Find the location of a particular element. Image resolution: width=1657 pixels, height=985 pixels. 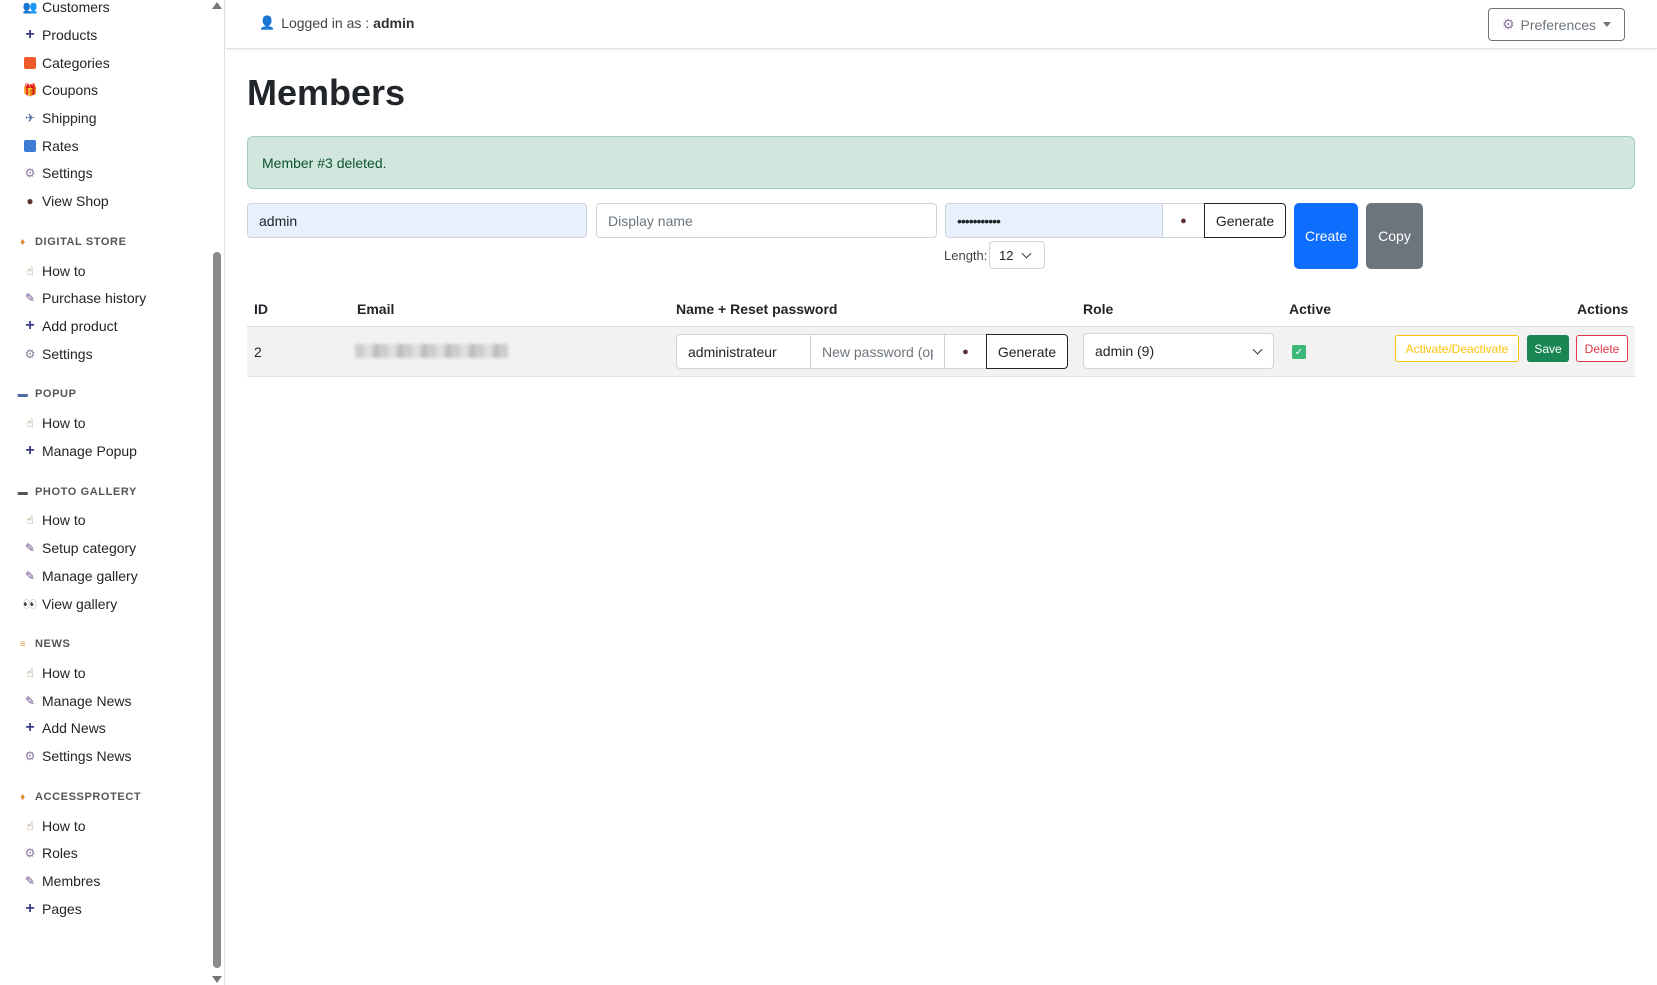

col-header-active: Active is located at coordinates (1310, 309).